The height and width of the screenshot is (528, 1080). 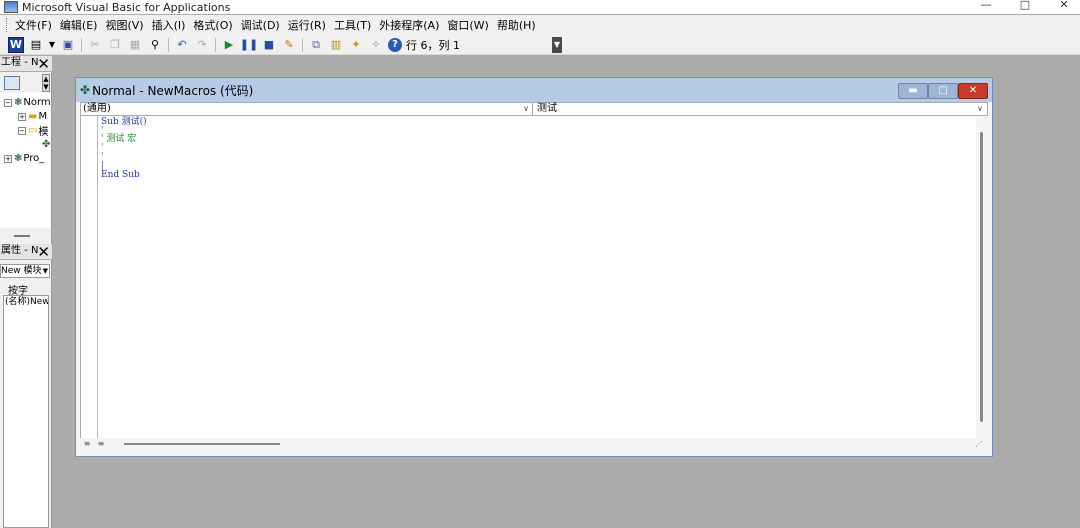 I want to click on tree-item-modules: − ▭ 模, so click(x=33, y=131).